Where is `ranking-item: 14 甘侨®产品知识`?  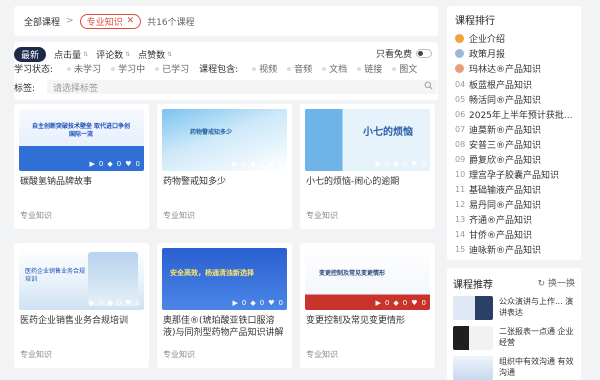 ranking-item: 14 甘侨®产品知识 is located at coordinates (516, 234).